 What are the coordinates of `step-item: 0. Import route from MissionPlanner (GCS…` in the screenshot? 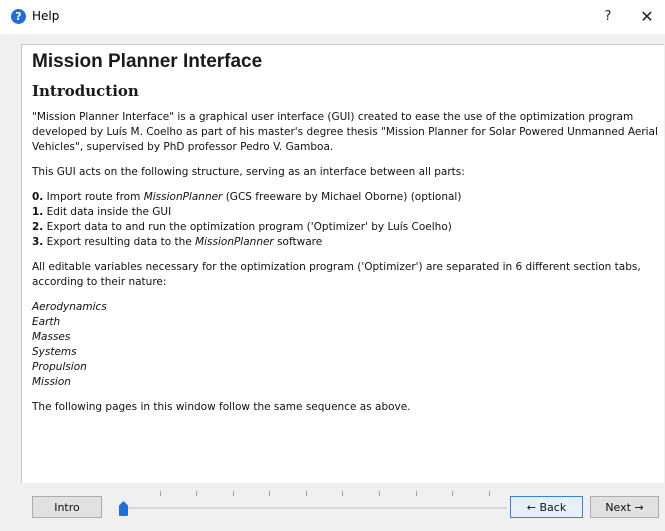 It's located at (247, 197).